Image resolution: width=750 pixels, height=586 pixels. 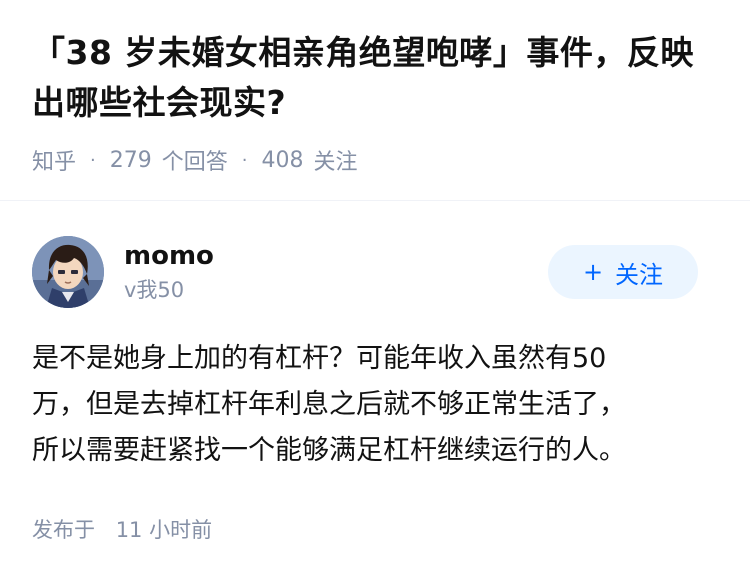 I want to click on anime-character-avatar-icon, so click(x=68, y=272).